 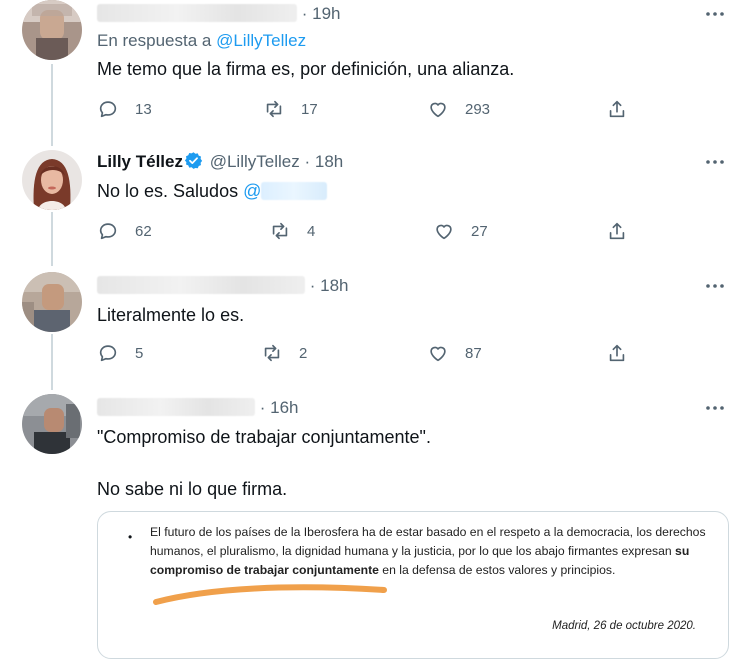 I want to click on tweet-text: Literalmente lo es., so click(x=414, y=315).